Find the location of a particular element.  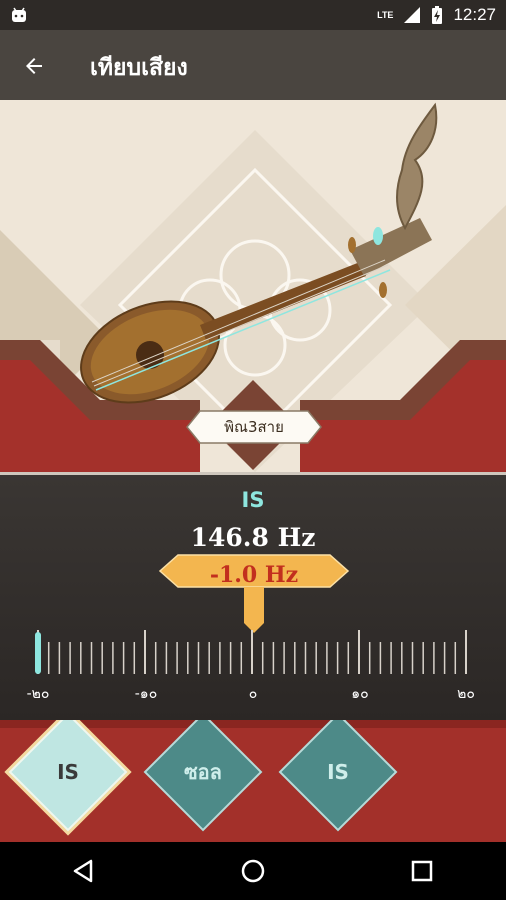

back-button is located at coordinates (34, 66).